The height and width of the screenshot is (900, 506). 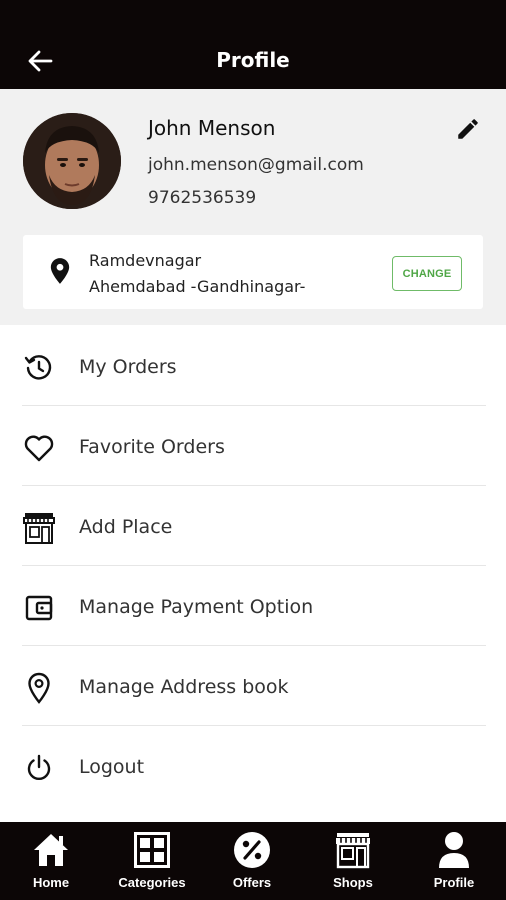 What do you see at coordinates (454, 850) in the screenshot?
I see `person-icon` at bounding box center [454, 850].